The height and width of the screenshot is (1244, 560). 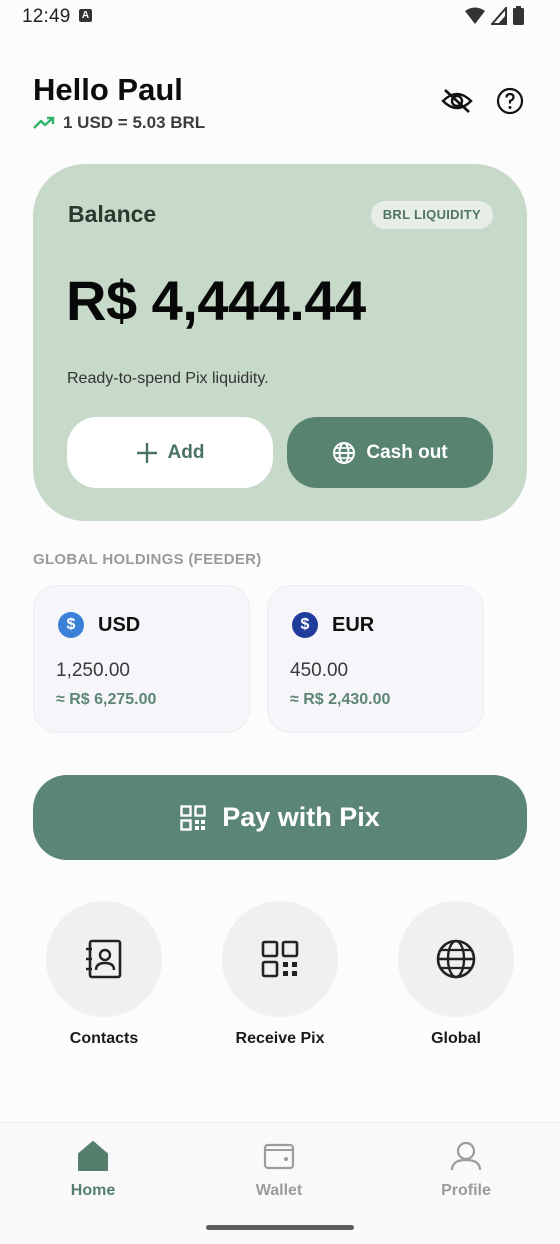 What do you see at coordinates (466, 1190) in the screenshot?
I see `nav-label: Profile` at bounding box center [466, 1190].